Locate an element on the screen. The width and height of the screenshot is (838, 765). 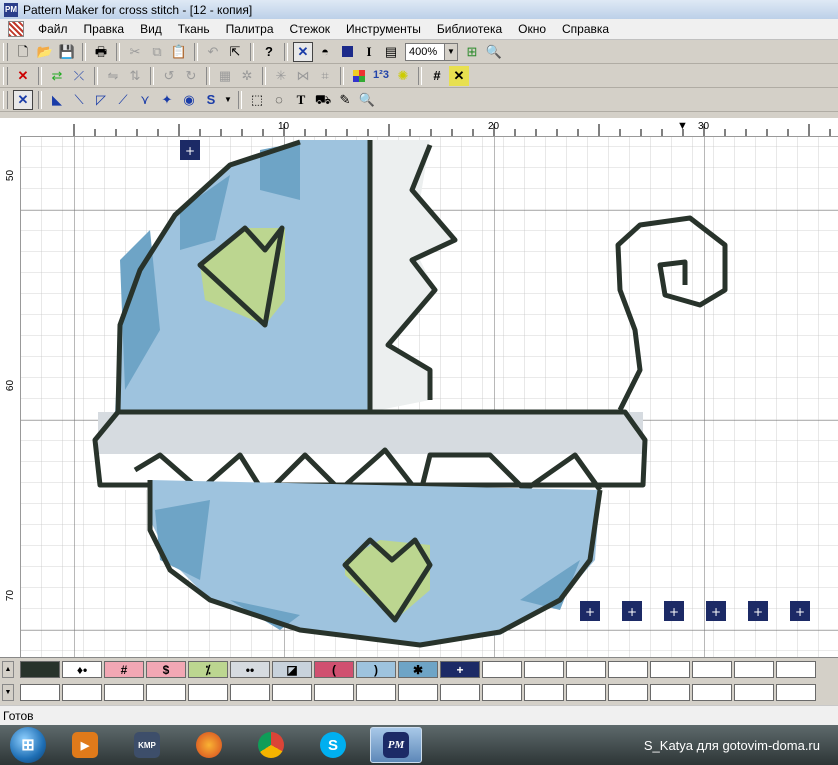
zoom-select: 400% ▼ is located at coordinates (431, 51).